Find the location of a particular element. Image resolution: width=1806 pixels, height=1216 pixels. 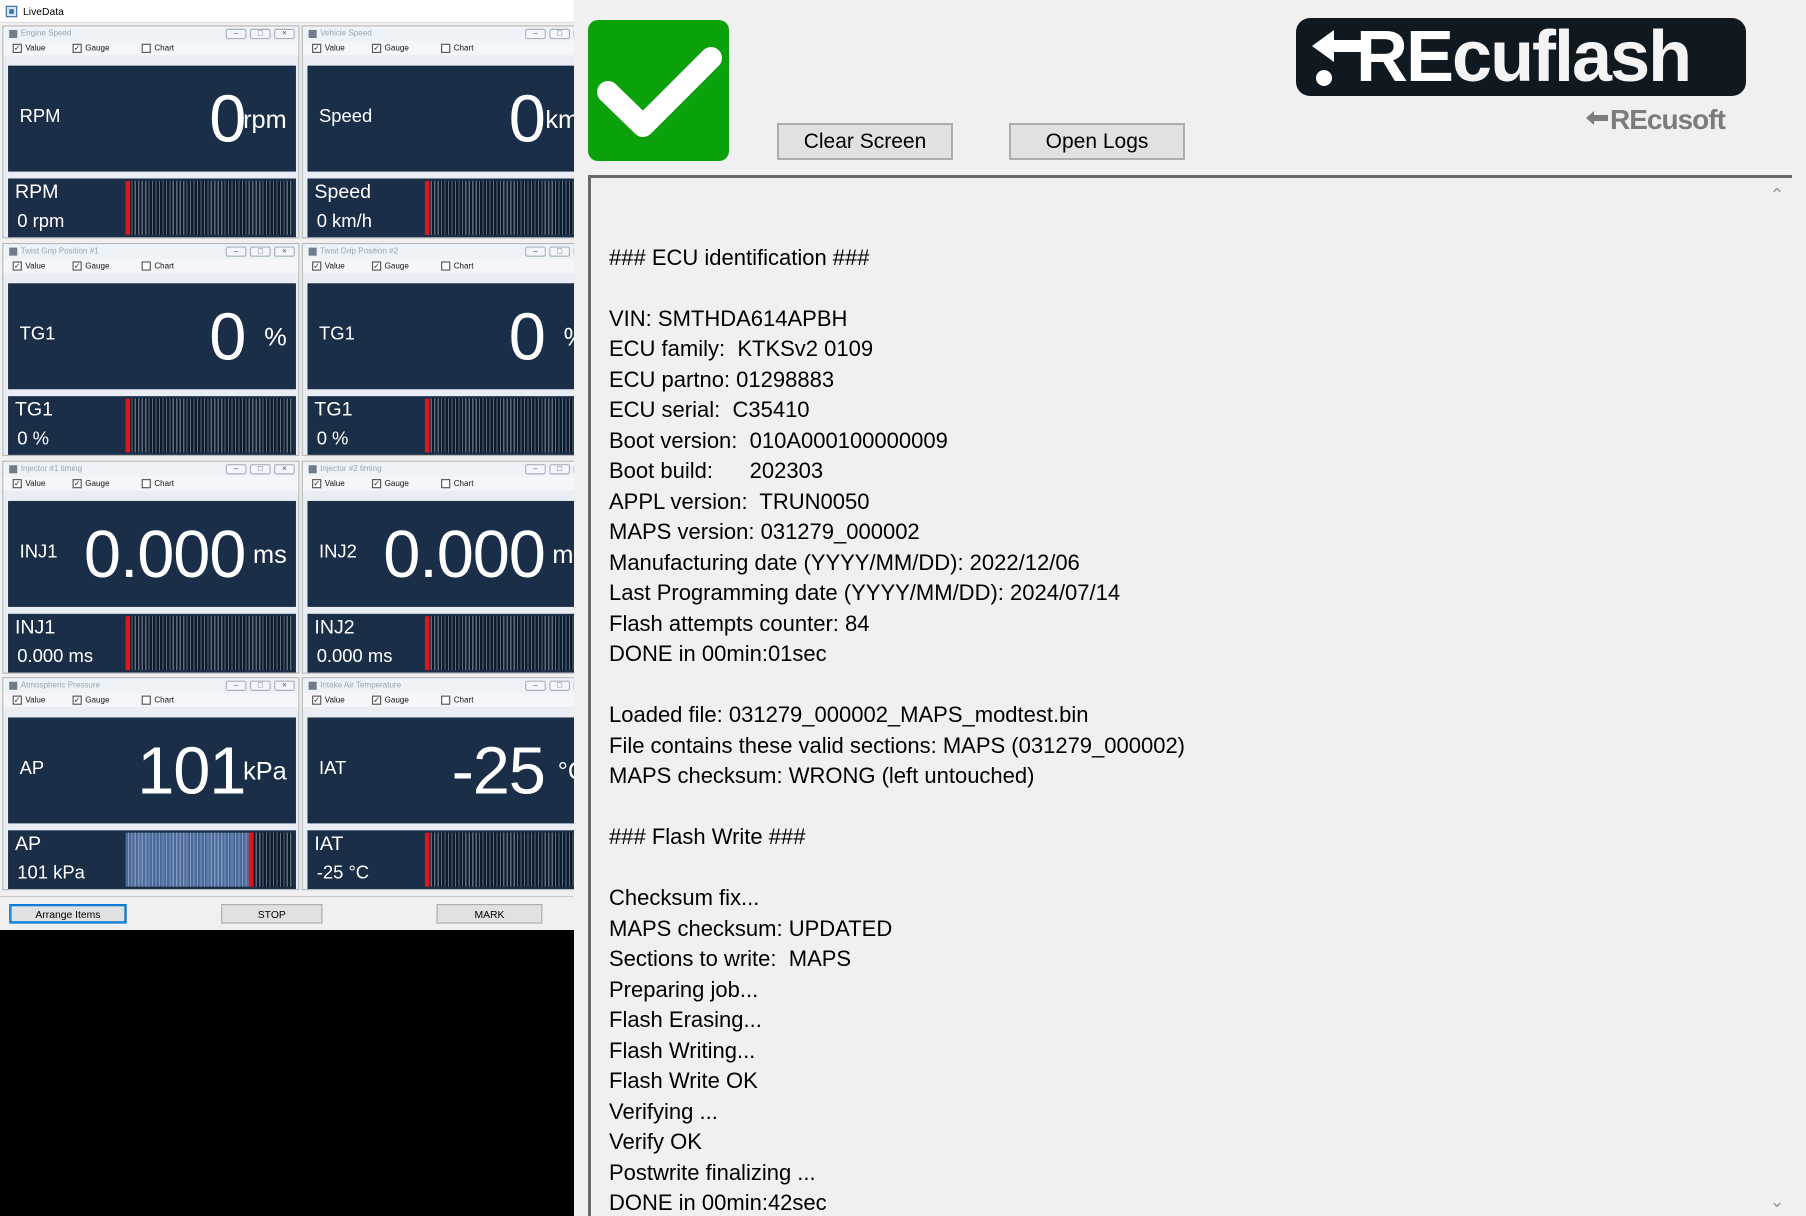

value-display: TG1 0% is located at coordinates (152, 336).